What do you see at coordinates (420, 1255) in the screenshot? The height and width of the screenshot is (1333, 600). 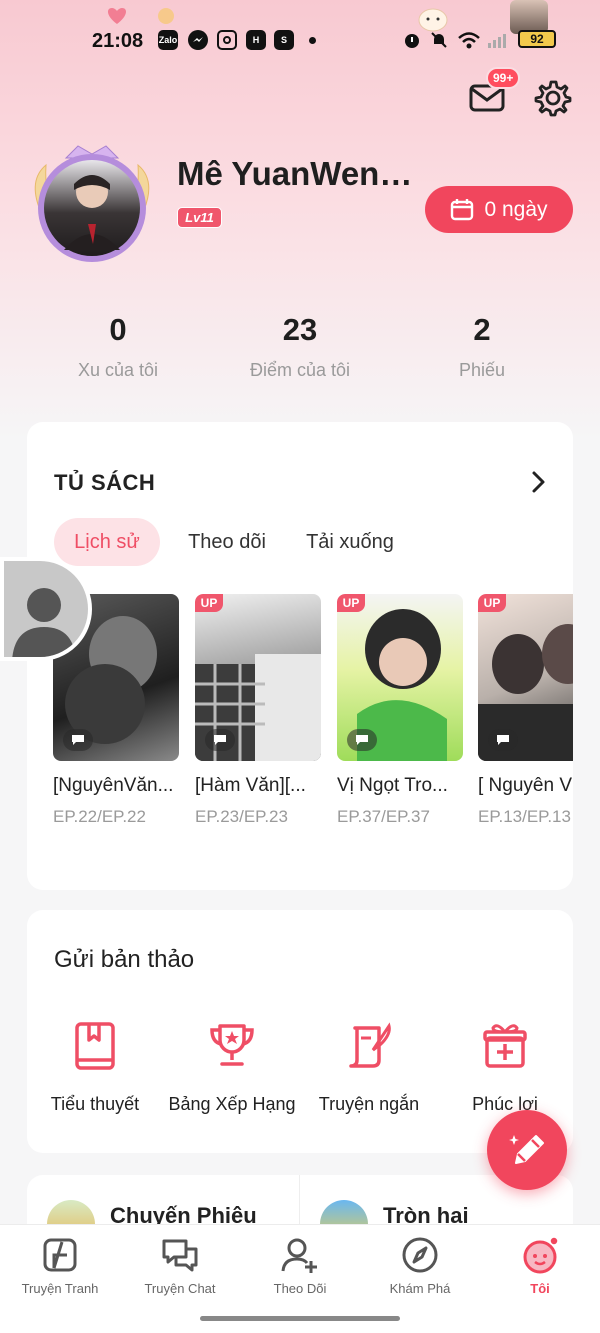 I see `compass-icon` at bounding box center [420, 1255].